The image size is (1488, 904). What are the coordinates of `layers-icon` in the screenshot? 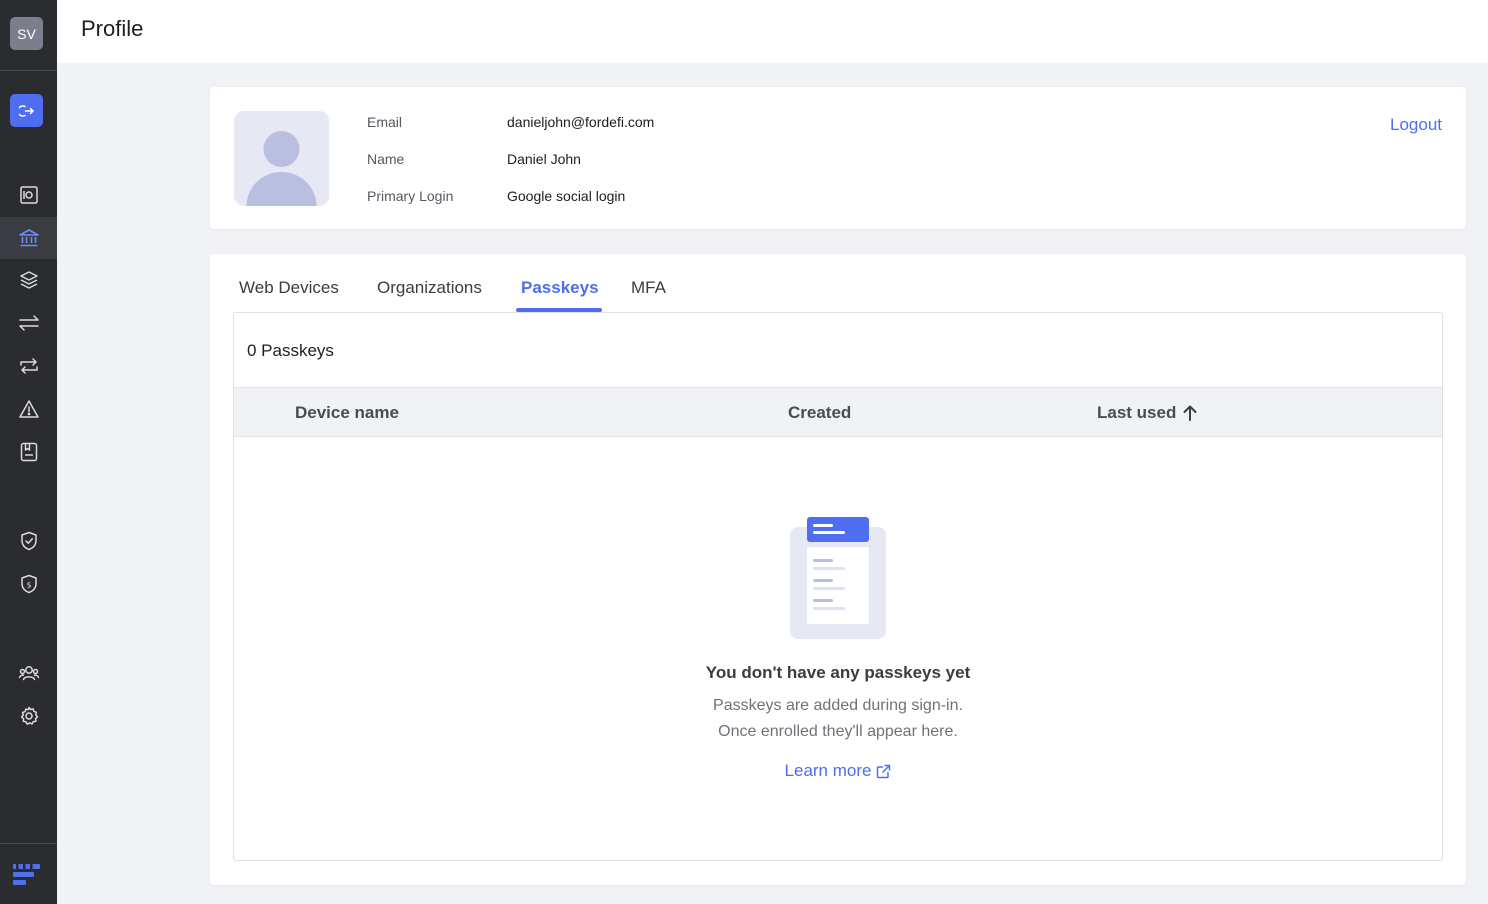 It's located at (28, 280).